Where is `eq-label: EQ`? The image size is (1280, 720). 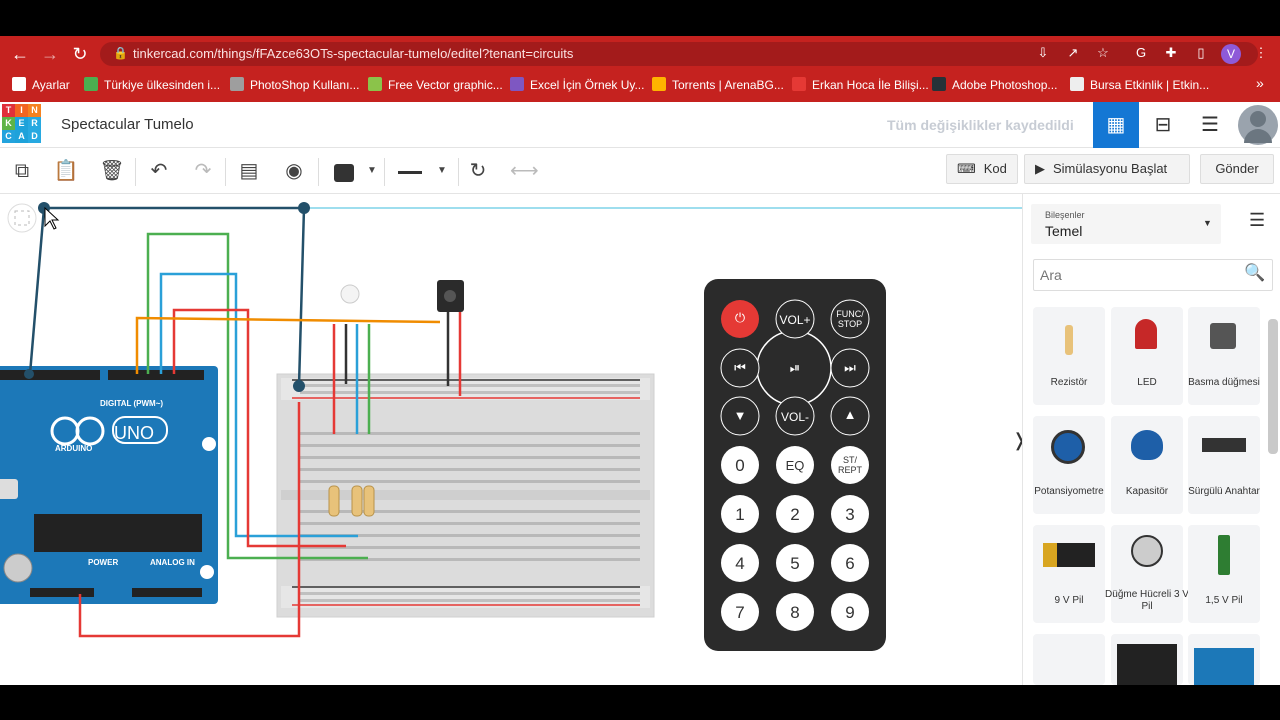
eq-label: EQ is located at coordinates (795, 465).